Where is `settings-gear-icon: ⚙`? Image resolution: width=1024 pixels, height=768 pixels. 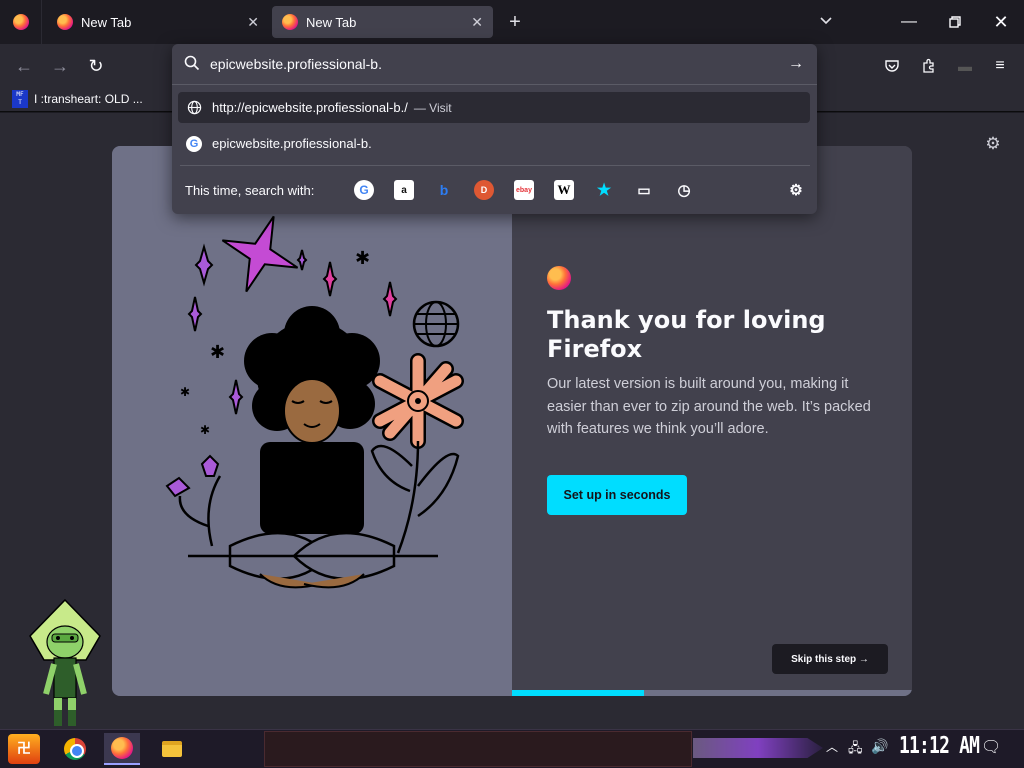 settings-gear-icon: ⚙ is located at coordinates (993, 144).